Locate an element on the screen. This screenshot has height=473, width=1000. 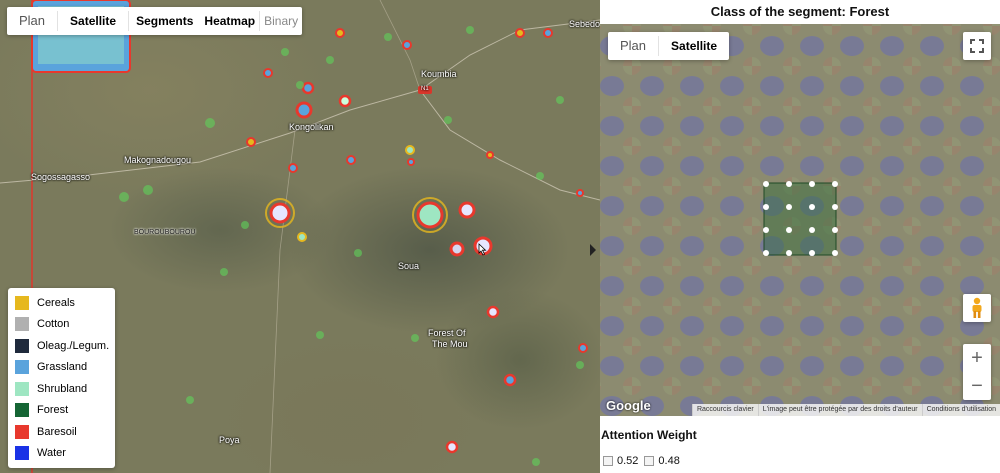
zoom-control: + − is located at coordinates (977, 372).